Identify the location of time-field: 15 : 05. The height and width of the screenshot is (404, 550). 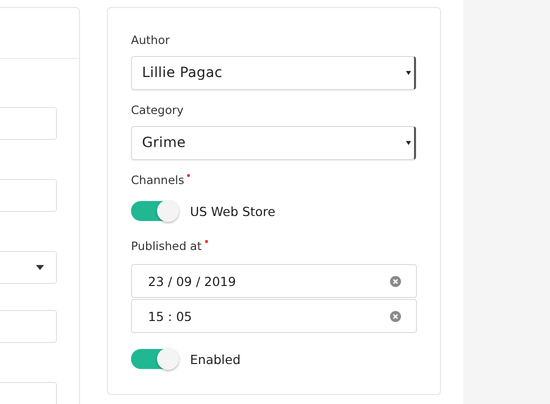
(274, 316).